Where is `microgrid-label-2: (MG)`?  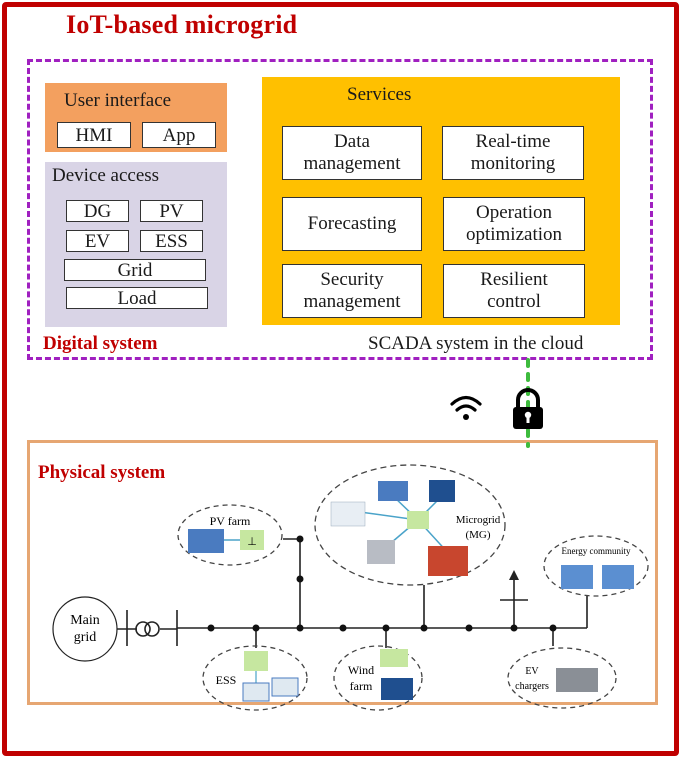
microgrid-label-2: (MG) is located at coordinates (477, 535).